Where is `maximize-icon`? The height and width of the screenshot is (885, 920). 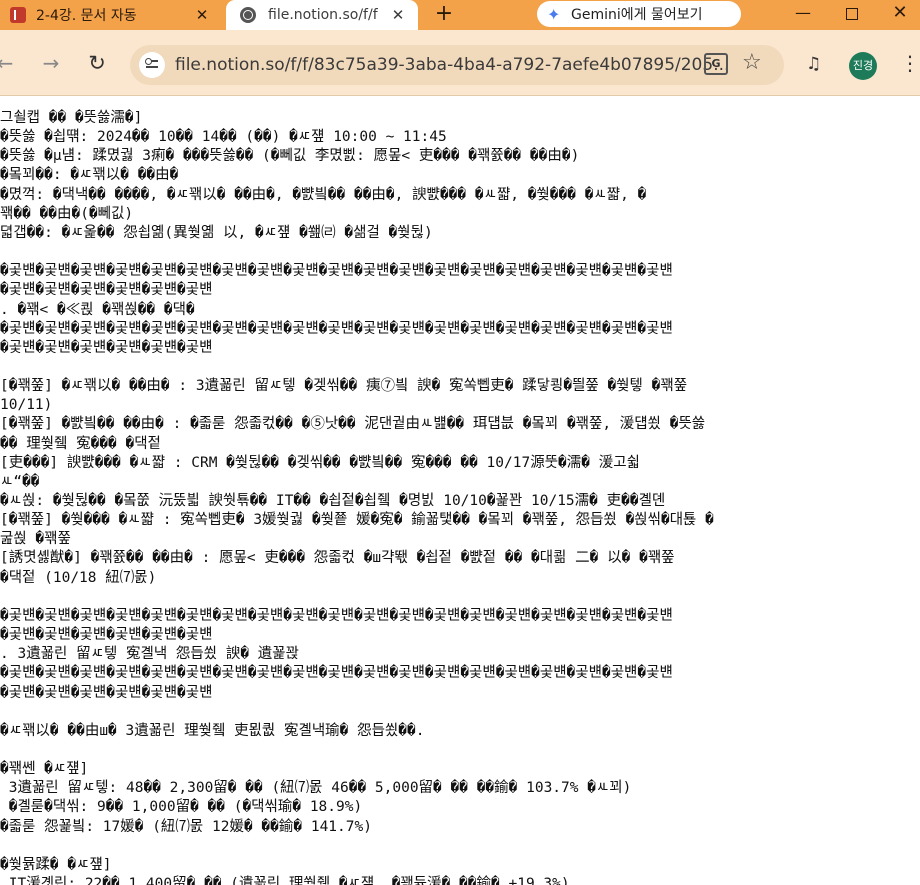
maximize-icon is located at coordinates (852, 13).